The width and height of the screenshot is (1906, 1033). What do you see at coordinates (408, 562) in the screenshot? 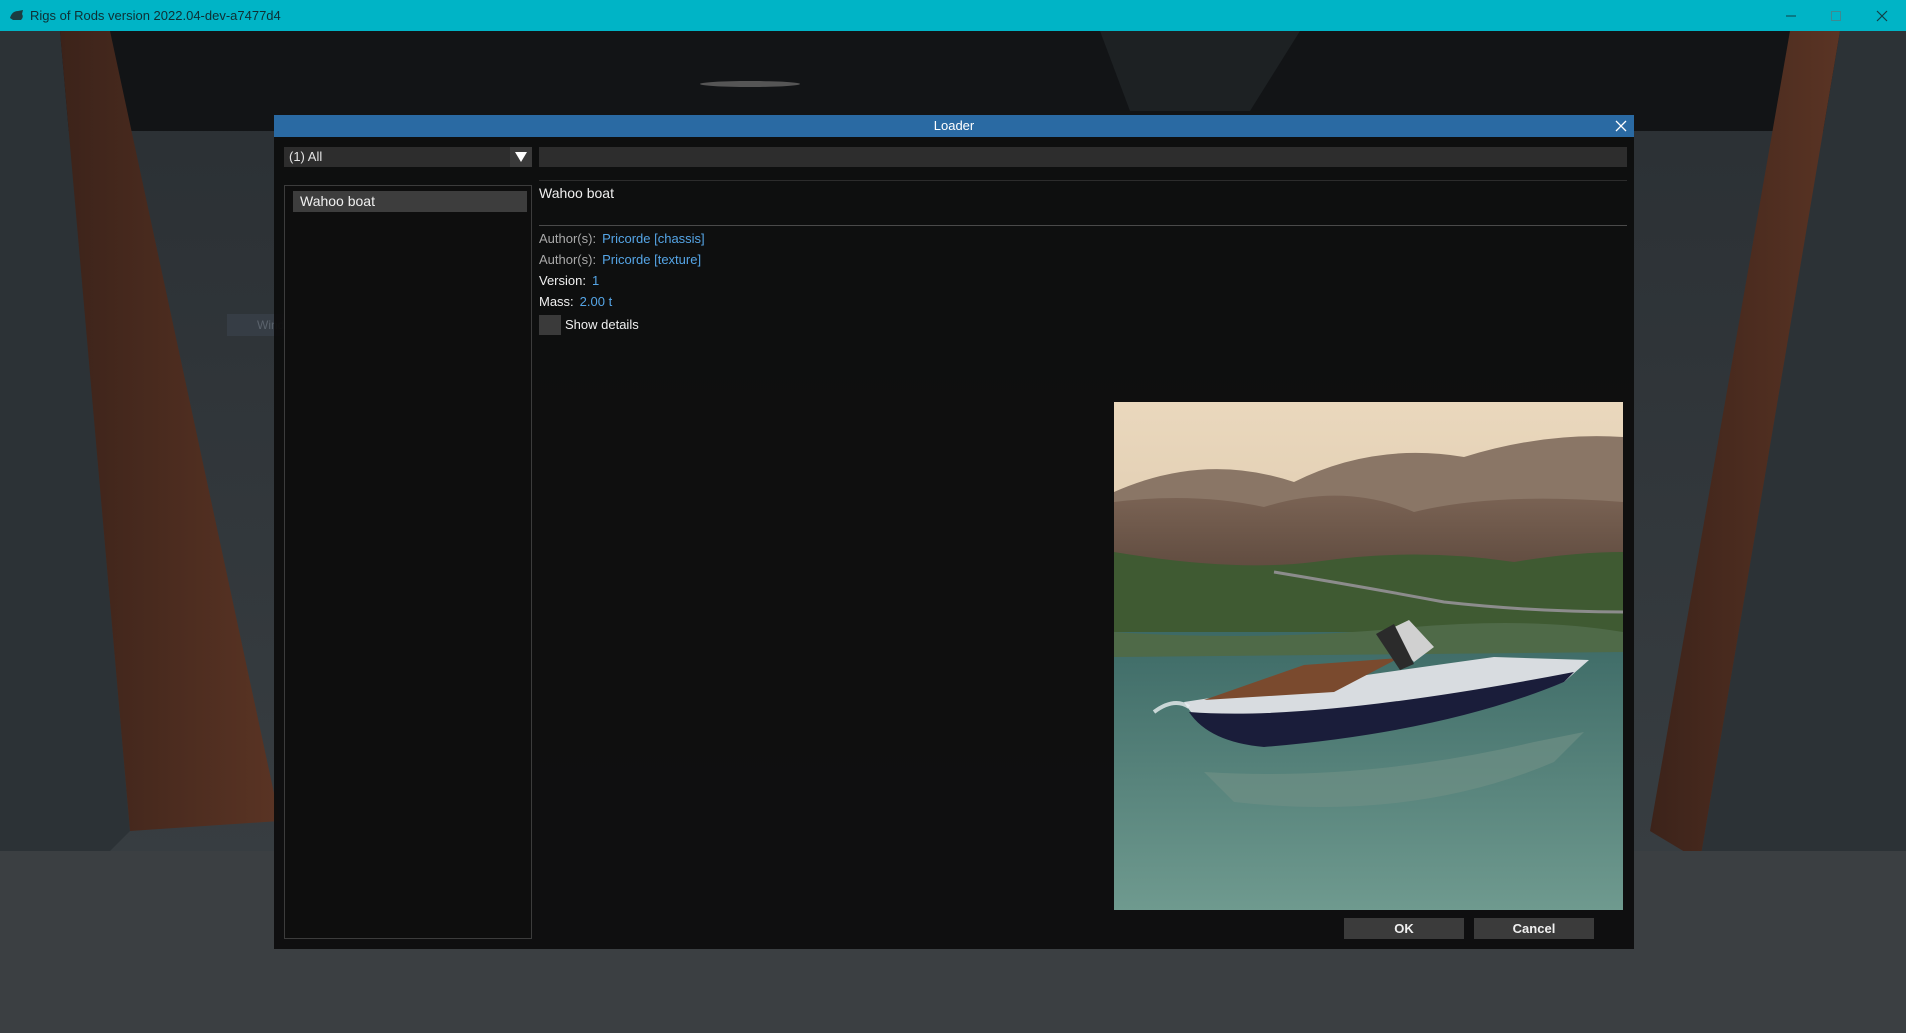
I see `entry-list: Wahoo boat` at bounding box center [408, 562].